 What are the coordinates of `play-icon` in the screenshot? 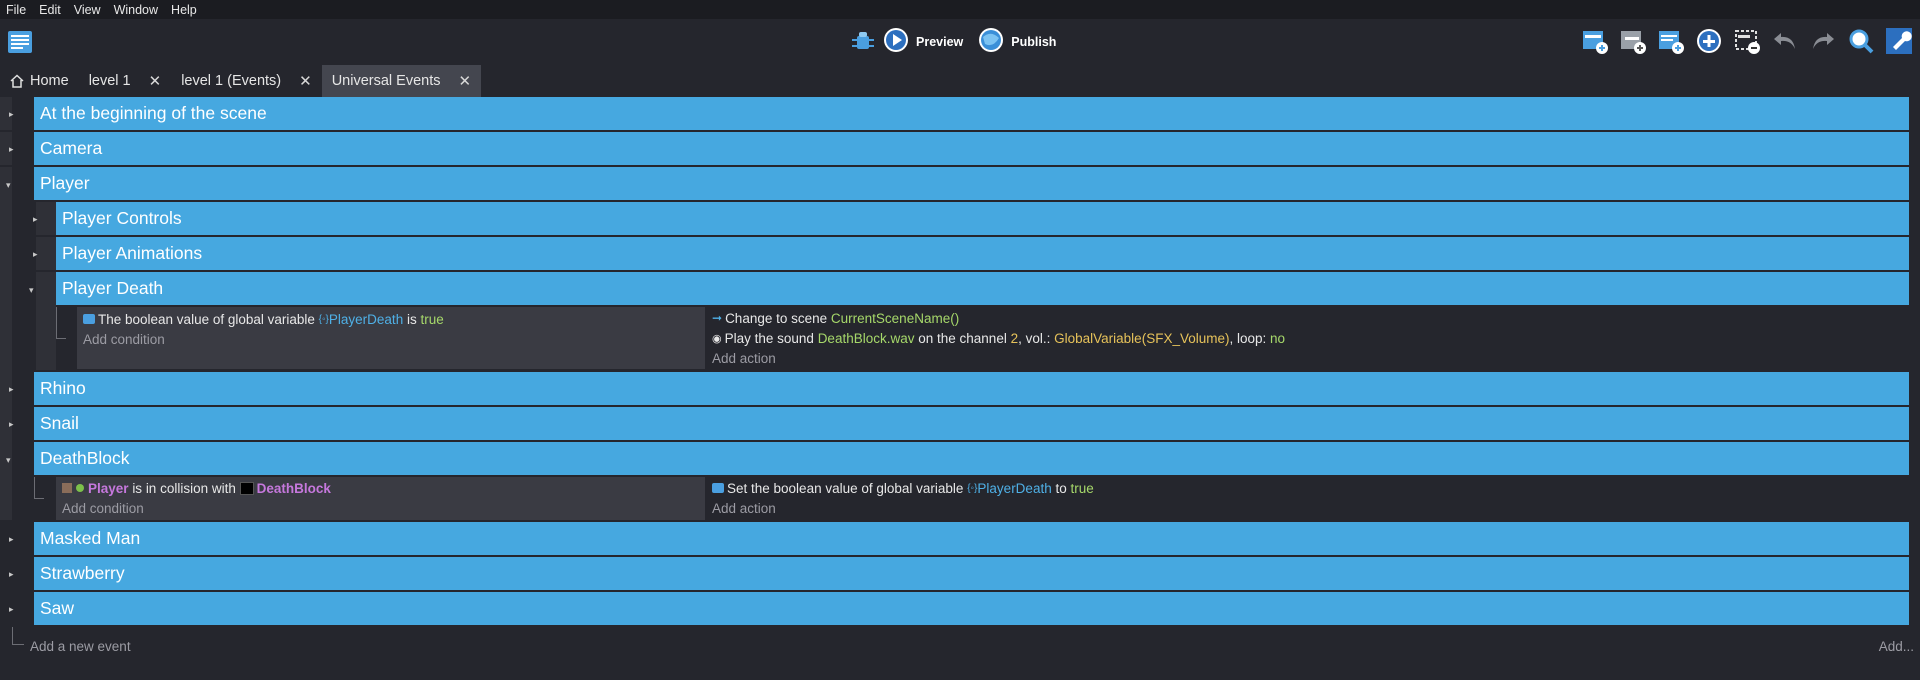 It's located at (896, 42).